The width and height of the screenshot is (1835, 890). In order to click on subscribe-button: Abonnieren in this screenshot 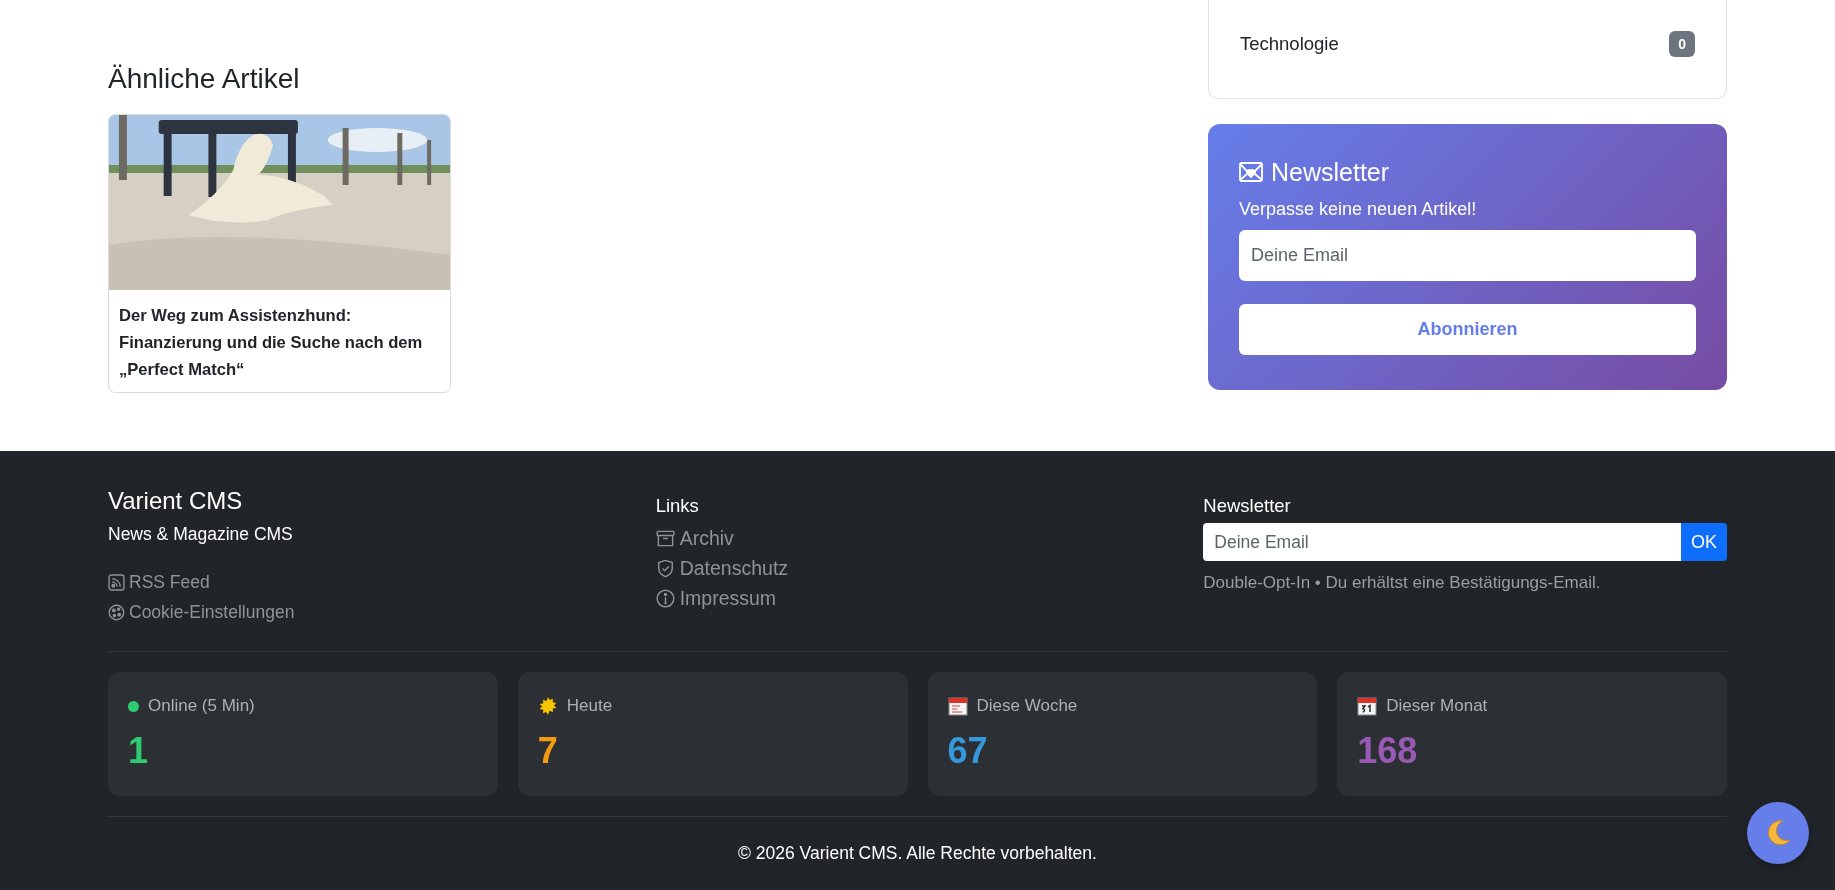, I will do `click(1467, 329)`.